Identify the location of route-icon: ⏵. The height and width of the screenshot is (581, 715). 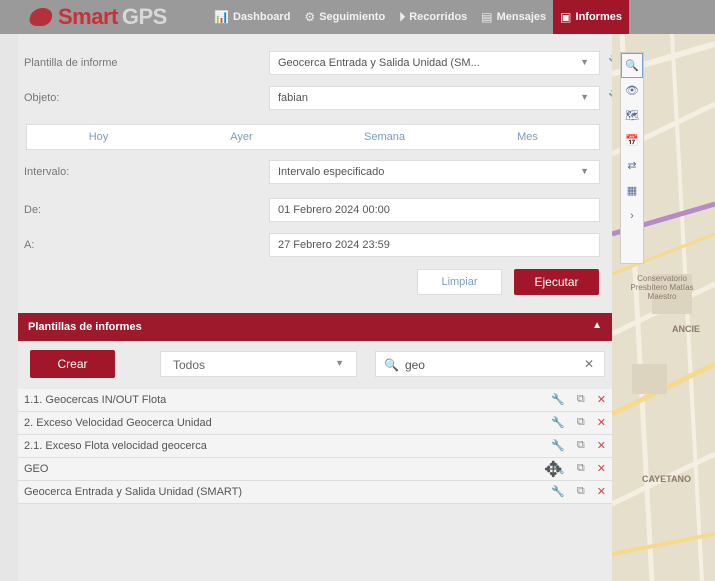
(402, 16).